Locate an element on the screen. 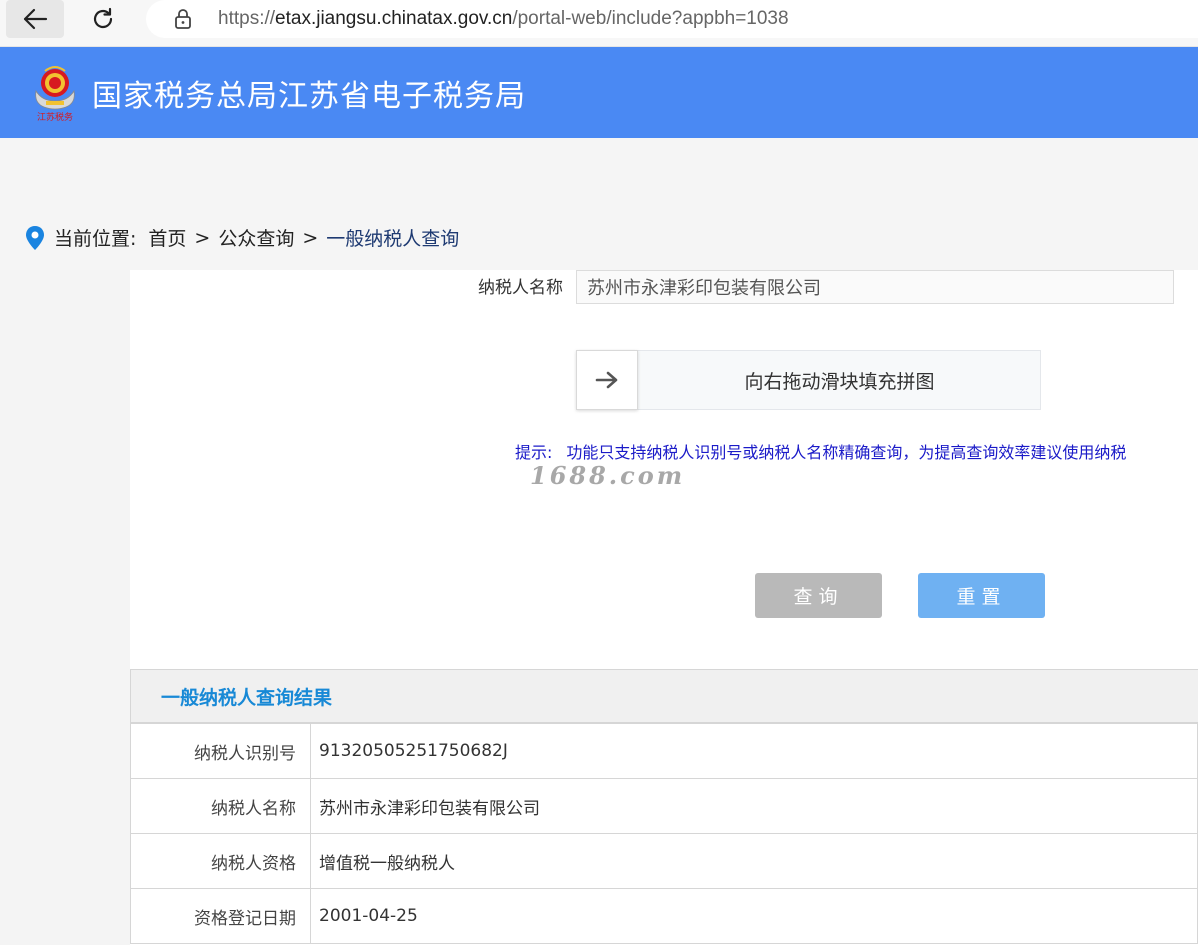  breadcrumb-home: 首页 is located at coordinates (167, 237).